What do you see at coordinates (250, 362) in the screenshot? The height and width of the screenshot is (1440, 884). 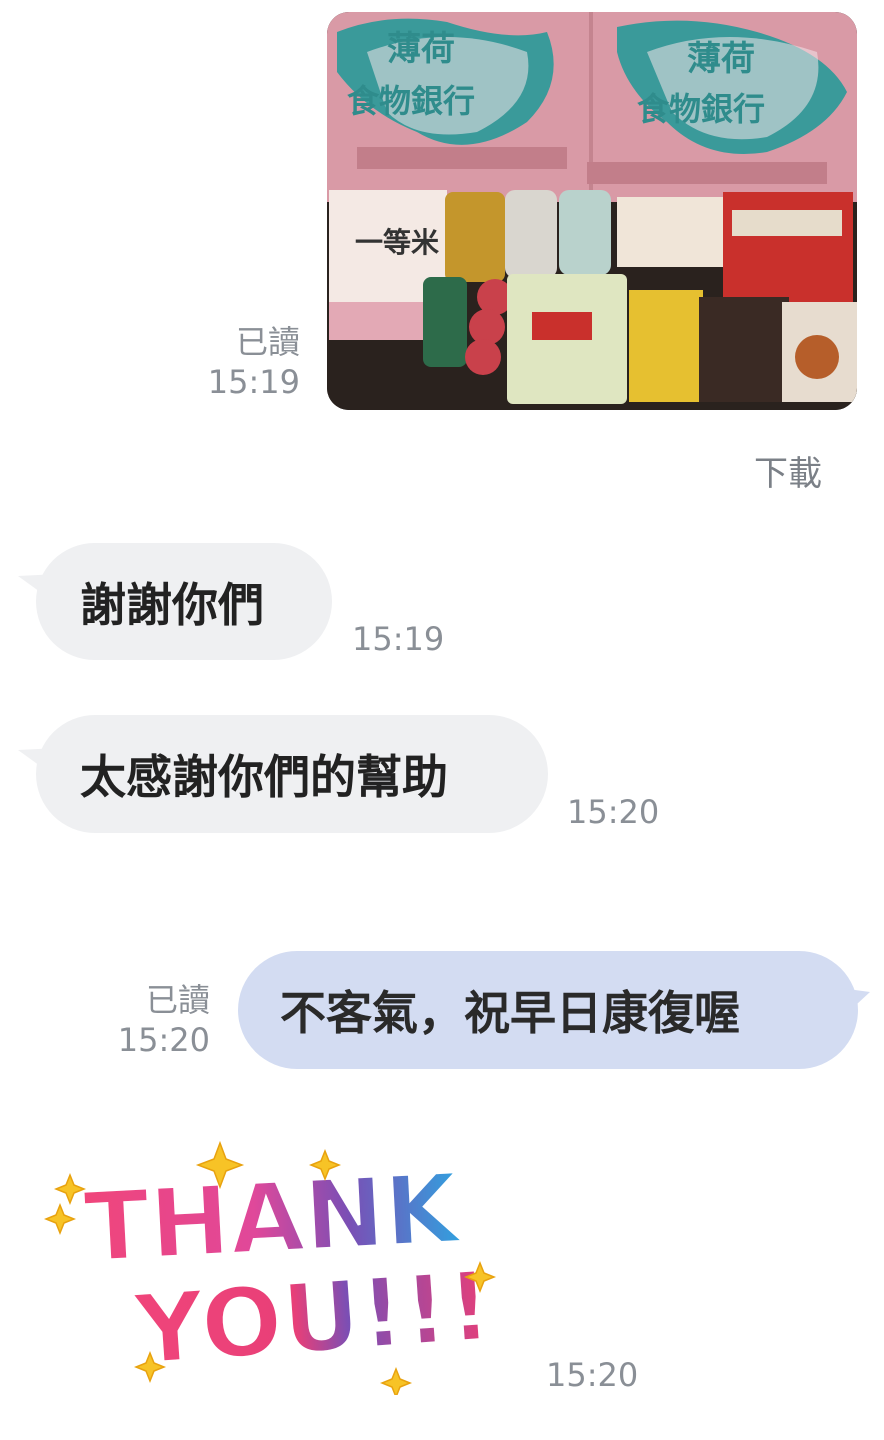 I see `read-receipt: 已讀 15:19` at bounding box center [250, 362].